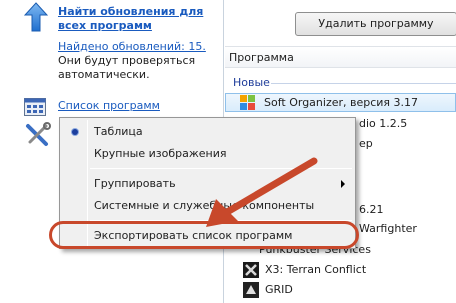  Describe the element at coordinates (388, 228) in the screenshot. I see `program-name: Warfighter` at that location.